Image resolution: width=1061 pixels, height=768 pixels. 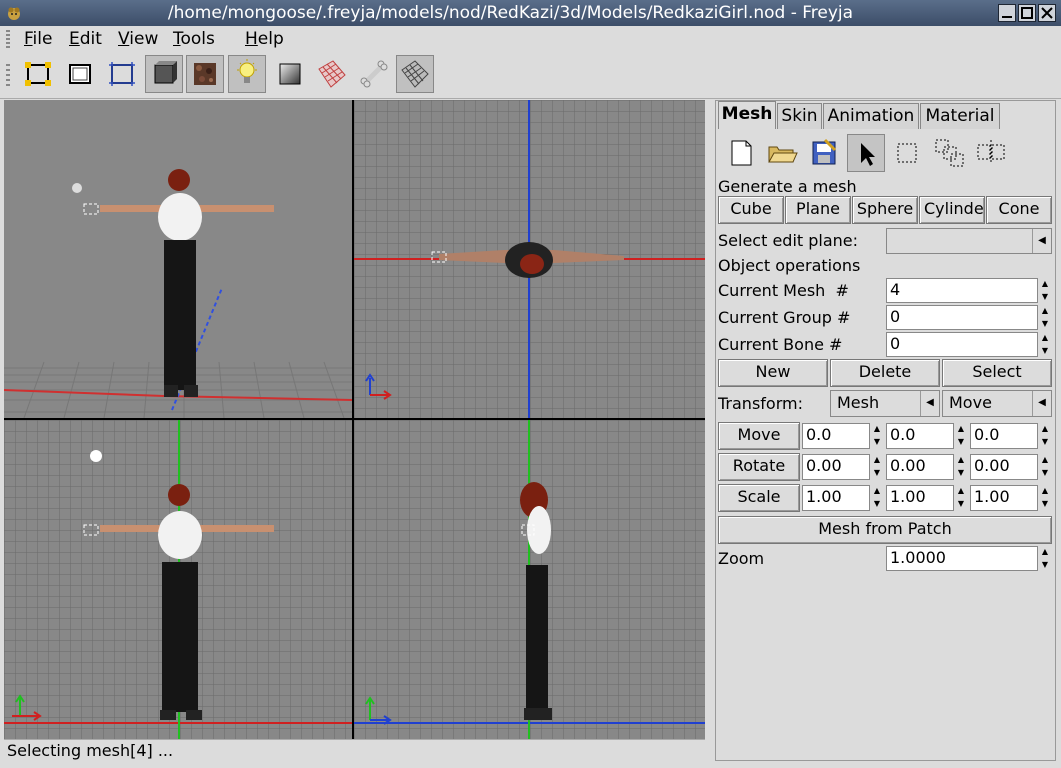 What do you see at coordinates (374, 74) in the screenshot?
I see `bone-button` at bounding box center [374, 74].